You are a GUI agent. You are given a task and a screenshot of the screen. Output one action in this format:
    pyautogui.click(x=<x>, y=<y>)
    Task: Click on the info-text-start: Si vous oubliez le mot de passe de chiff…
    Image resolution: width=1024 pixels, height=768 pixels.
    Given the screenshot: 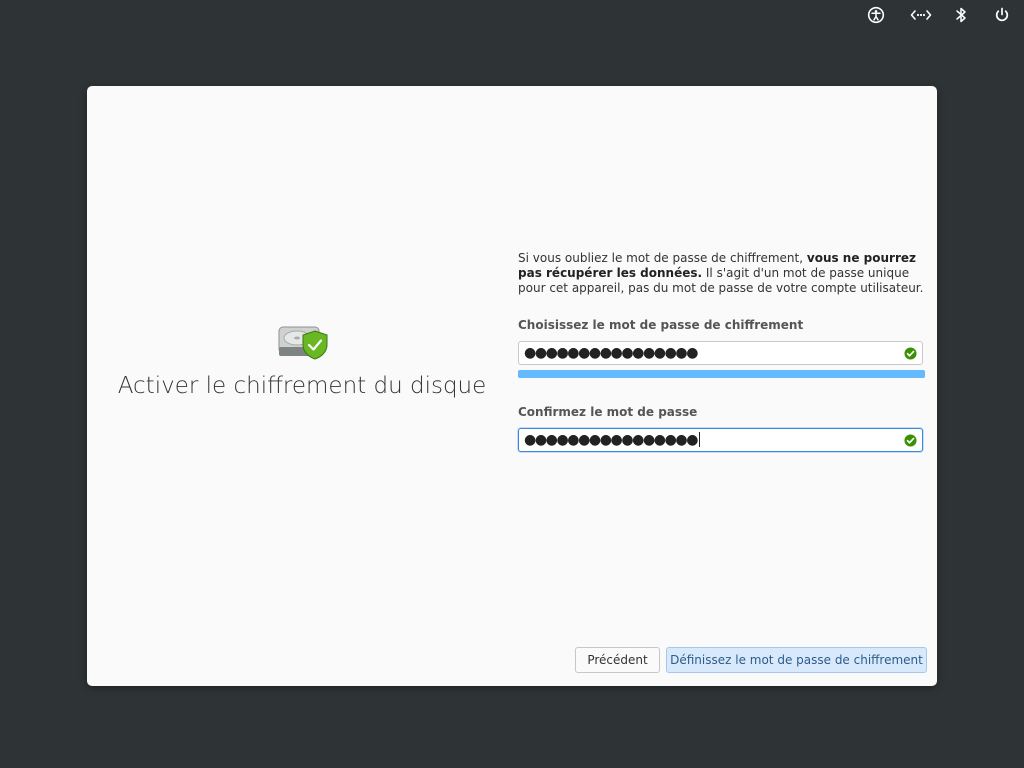 What is the action you would take?
    pyautogui.click(x=662, y=258)
    